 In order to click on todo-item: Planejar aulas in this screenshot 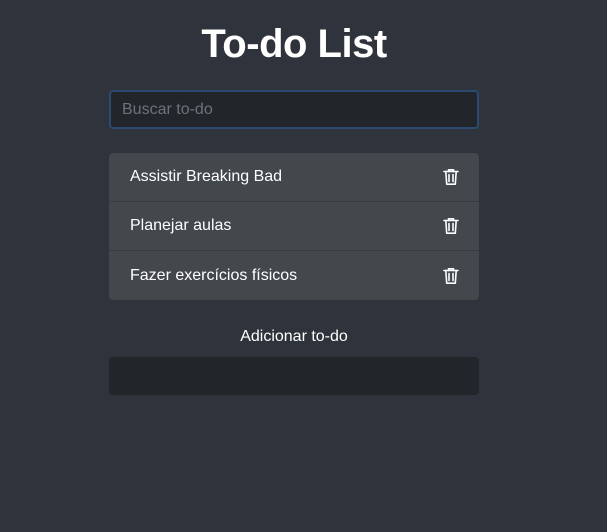, I will do `click(294, 226)`.